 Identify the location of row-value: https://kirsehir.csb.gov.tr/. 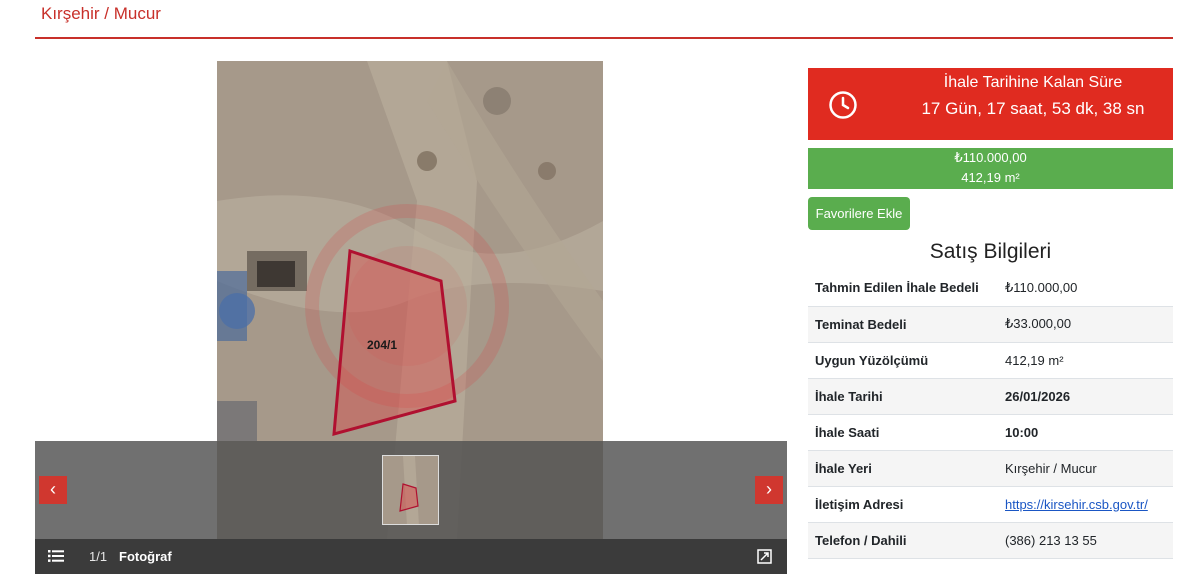
(1085, 504).